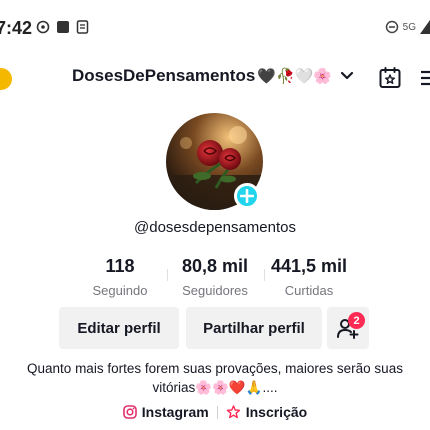 Image resolution: width=430 pixels, height=430 pixels. Describe the element at coordinates (215, 290) in the screenshot. I see `followers-label: Seguidores` at that location.